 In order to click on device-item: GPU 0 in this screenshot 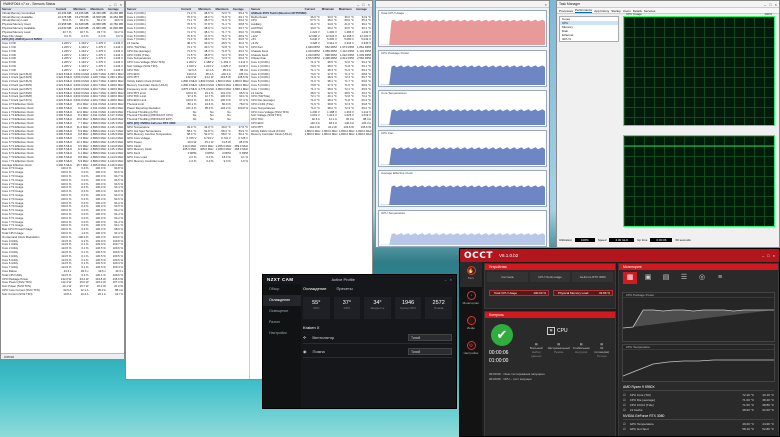, I will do `click(589, 39)`.